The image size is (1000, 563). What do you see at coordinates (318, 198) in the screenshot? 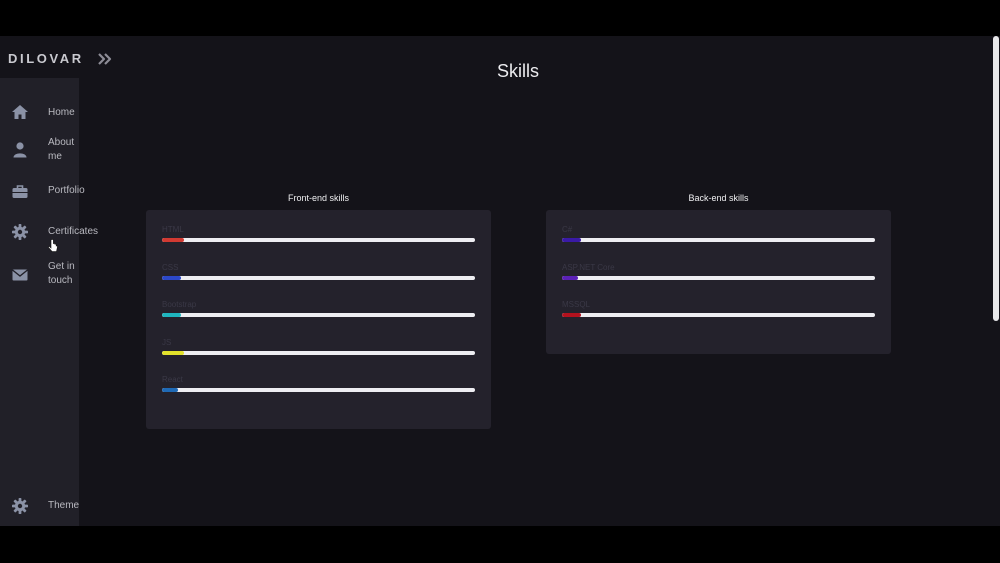
I see `frontend-section-title: Front-end skills` at bounding box center [318, 198].